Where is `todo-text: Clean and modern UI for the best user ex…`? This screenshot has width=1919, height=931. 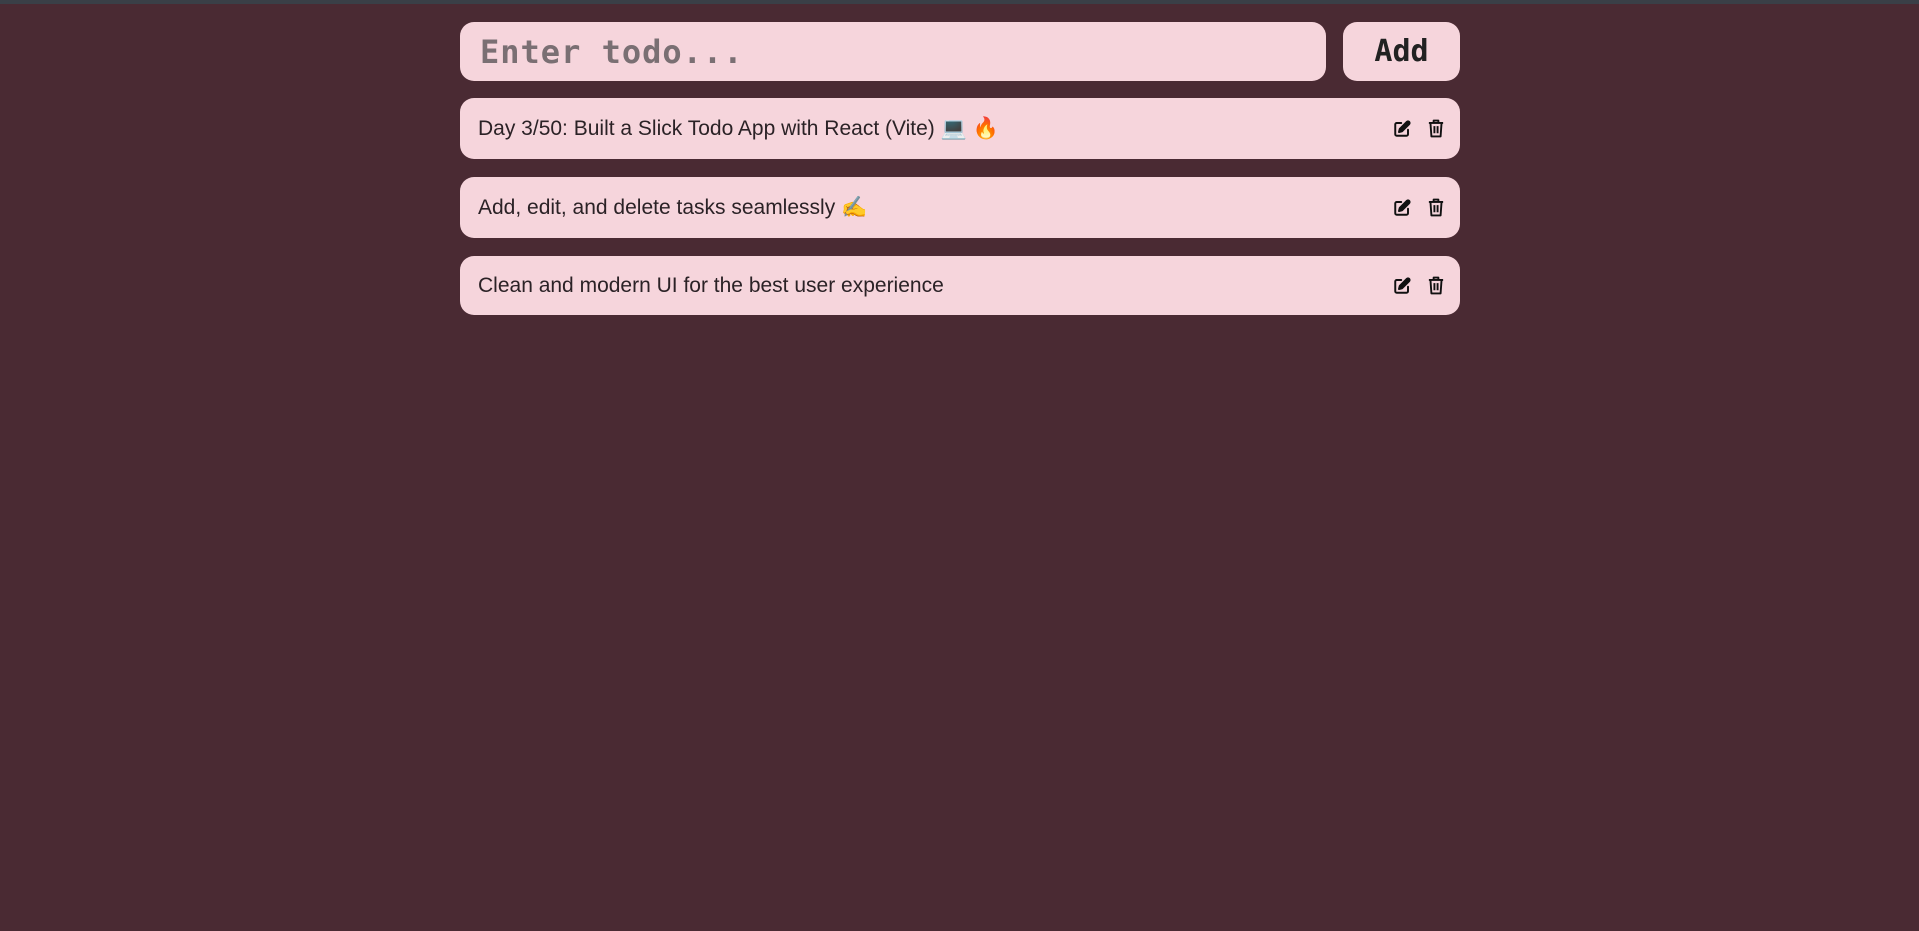
todo-text: Clean and modern UI for the best user ex… is located at coordinates (711, 285).